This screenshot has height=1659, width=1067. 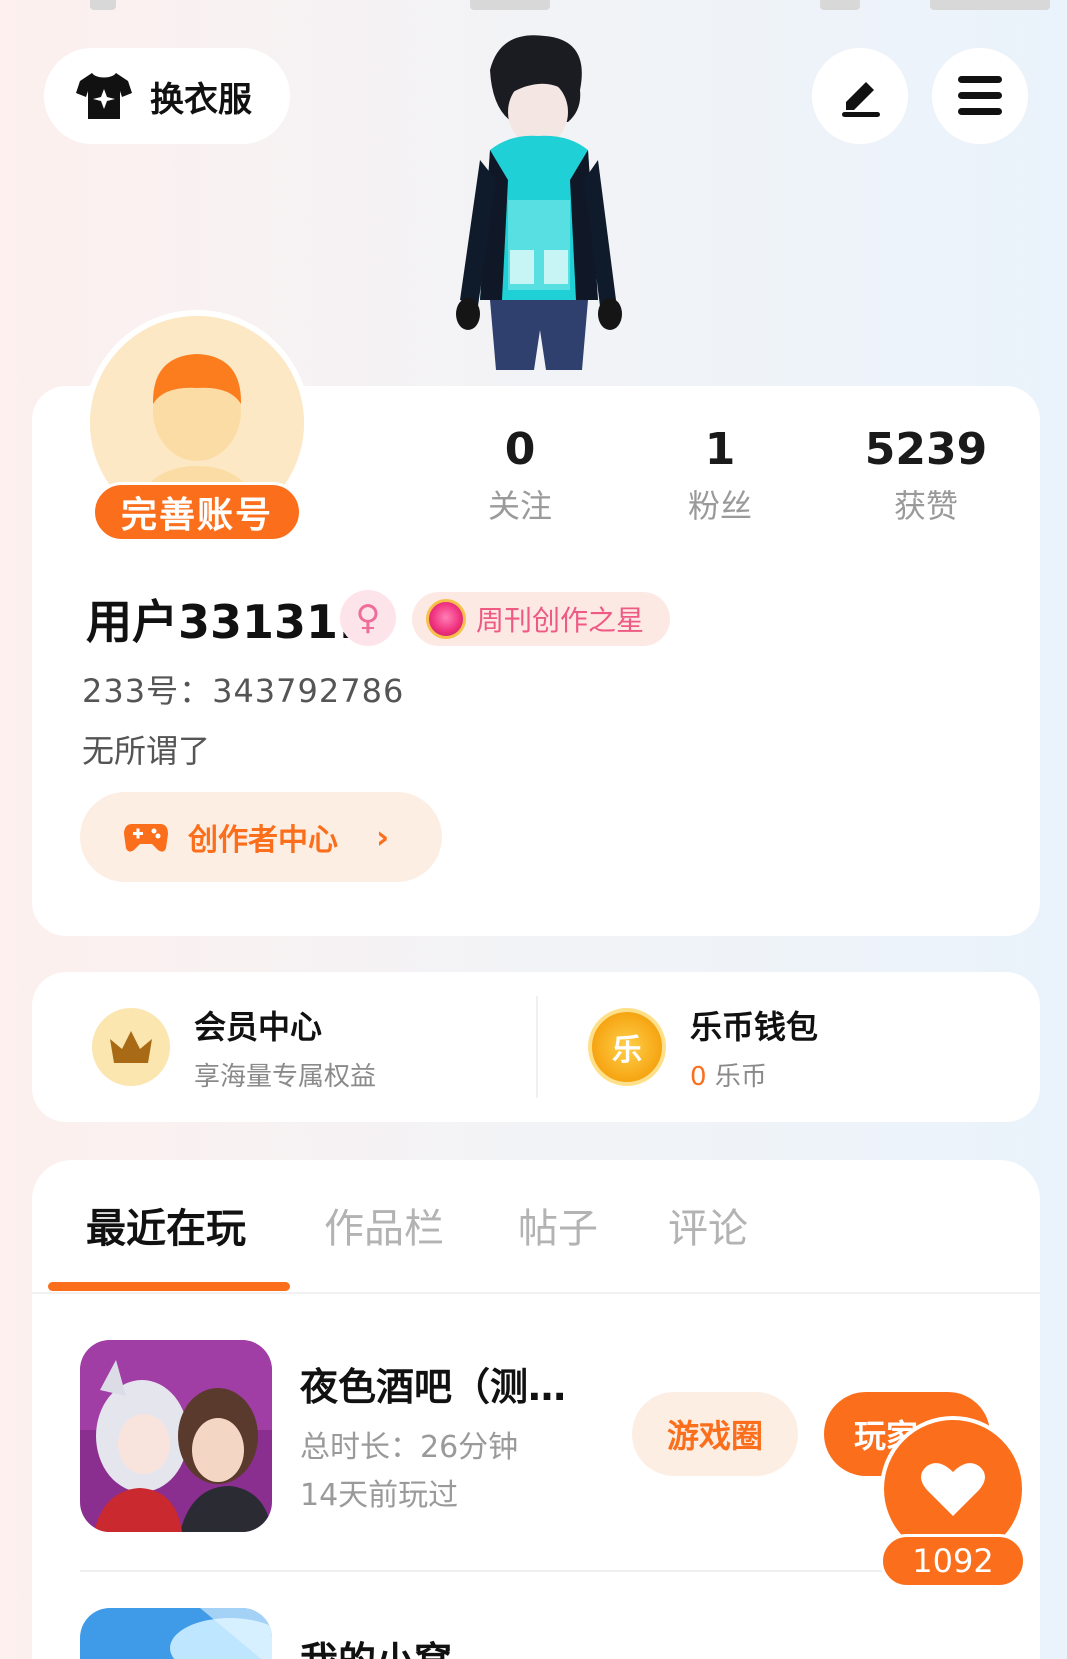 What do you see at coordinates (953, 1561) in the screenshot?
I see `like-count-badge: 1092` at bounding box center [953, 1561].